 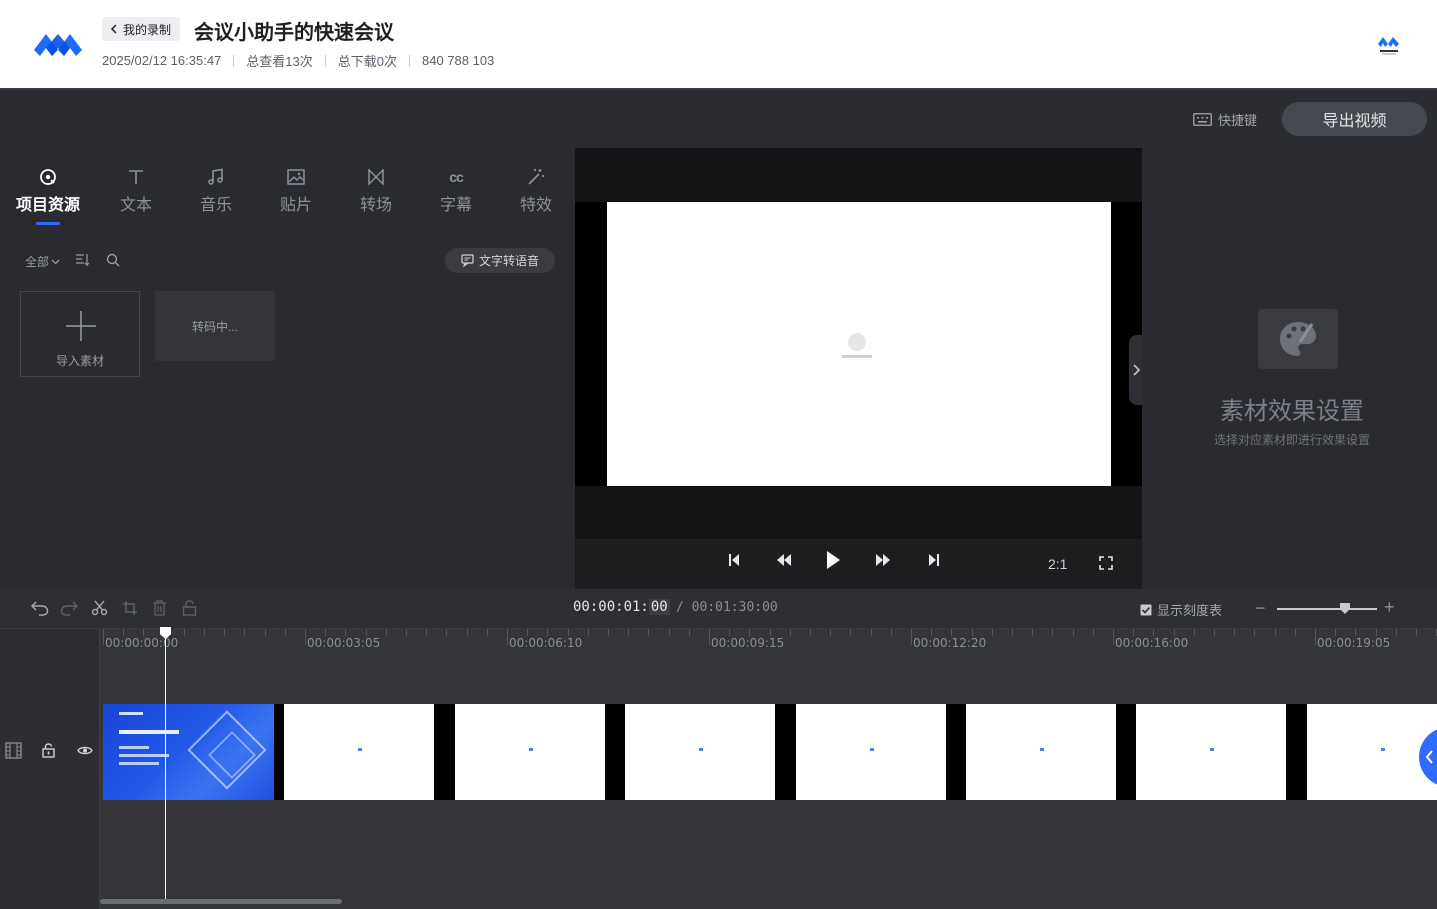 What do you see at coordinates (37, 262) in the screenshot?
I see `filter-label: 全部` at bounding box center [37, 262].